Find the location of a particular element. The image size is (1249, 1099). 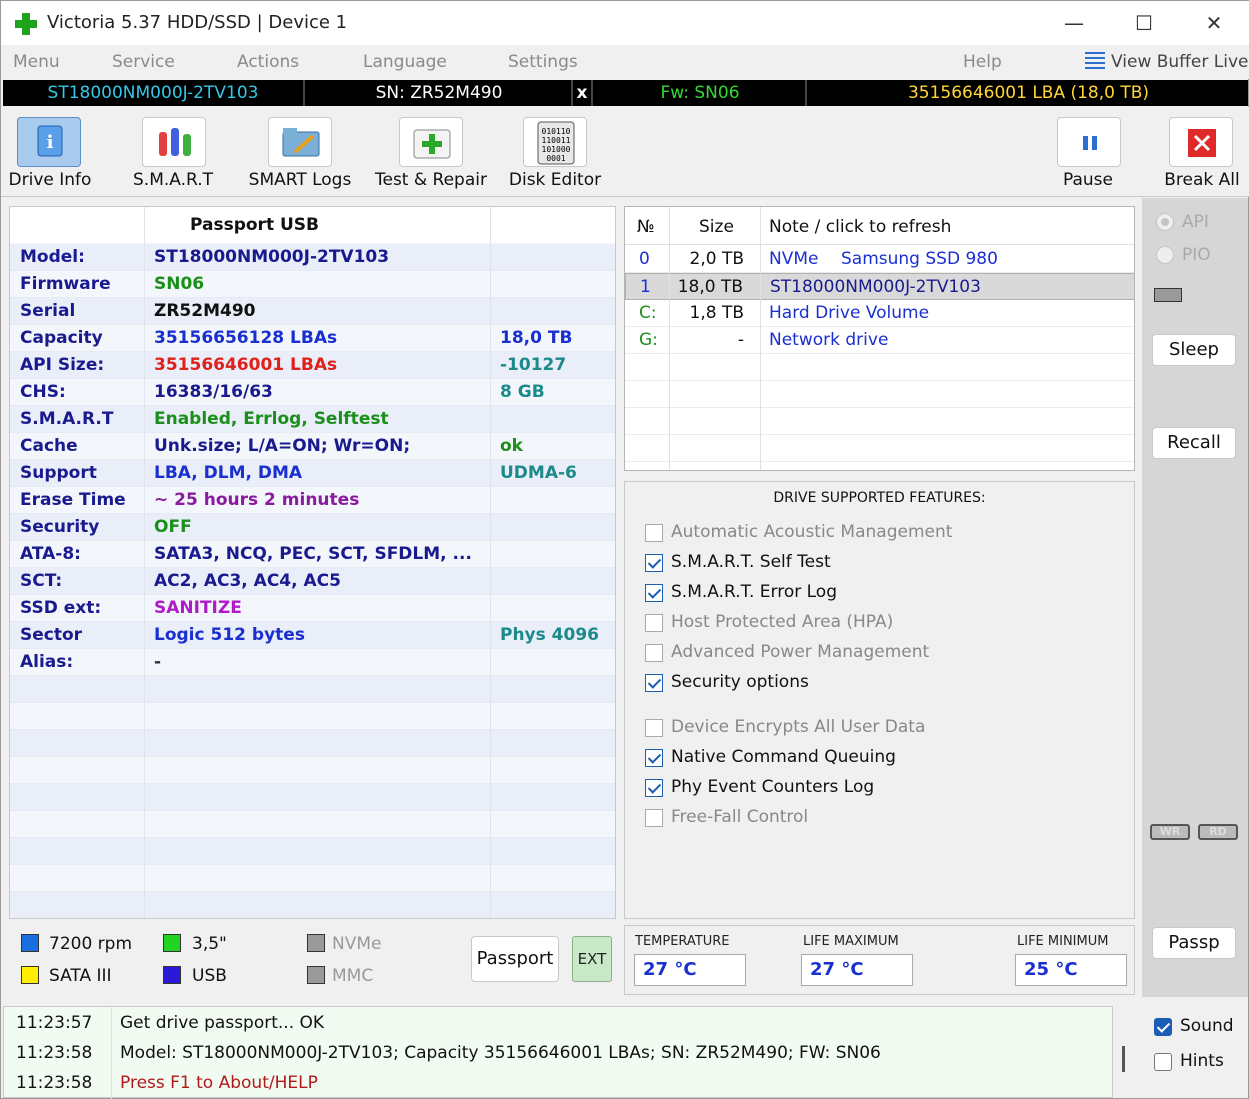

rd-indicator: RD is located at coordinates (1218, 832).